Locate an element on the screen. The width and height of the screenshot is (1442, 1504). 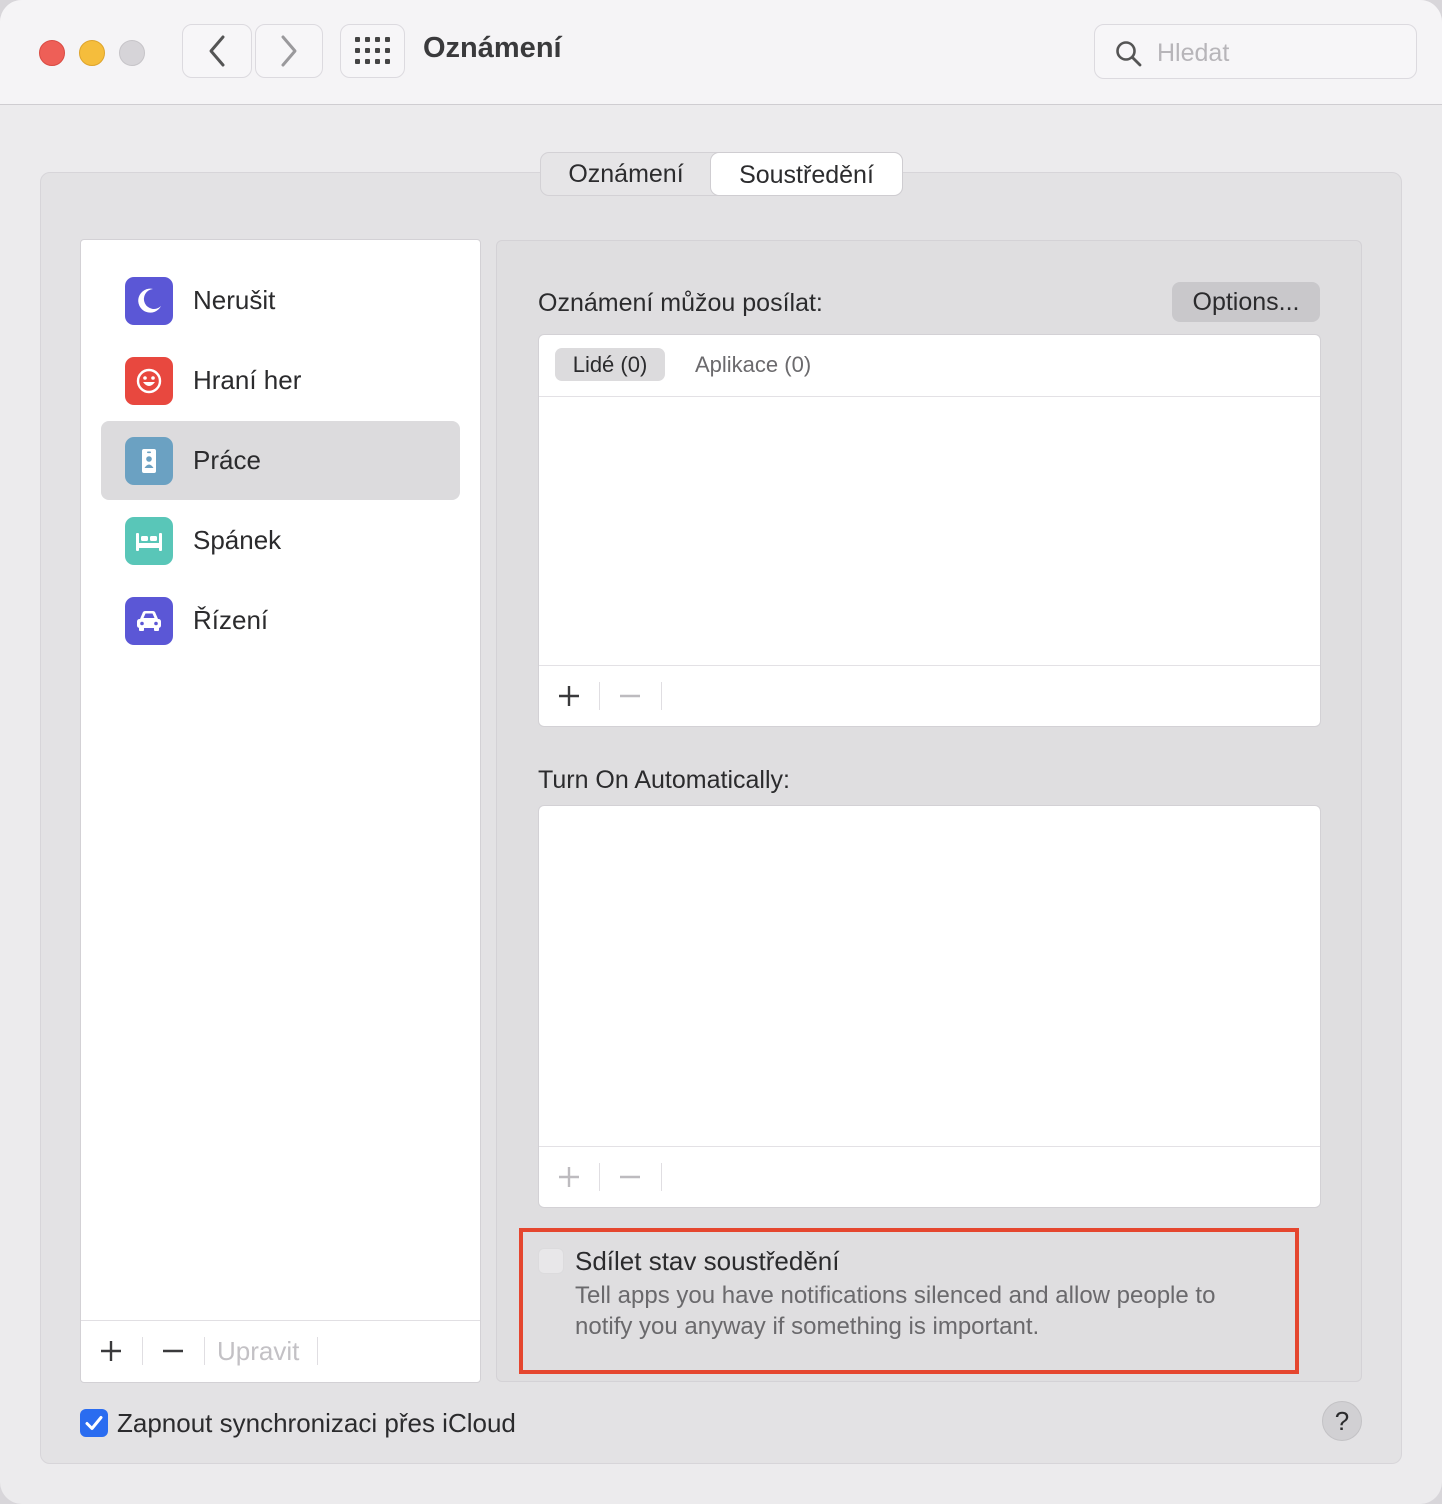
automation-list-toolbar is located at coordinates (929, 1176).